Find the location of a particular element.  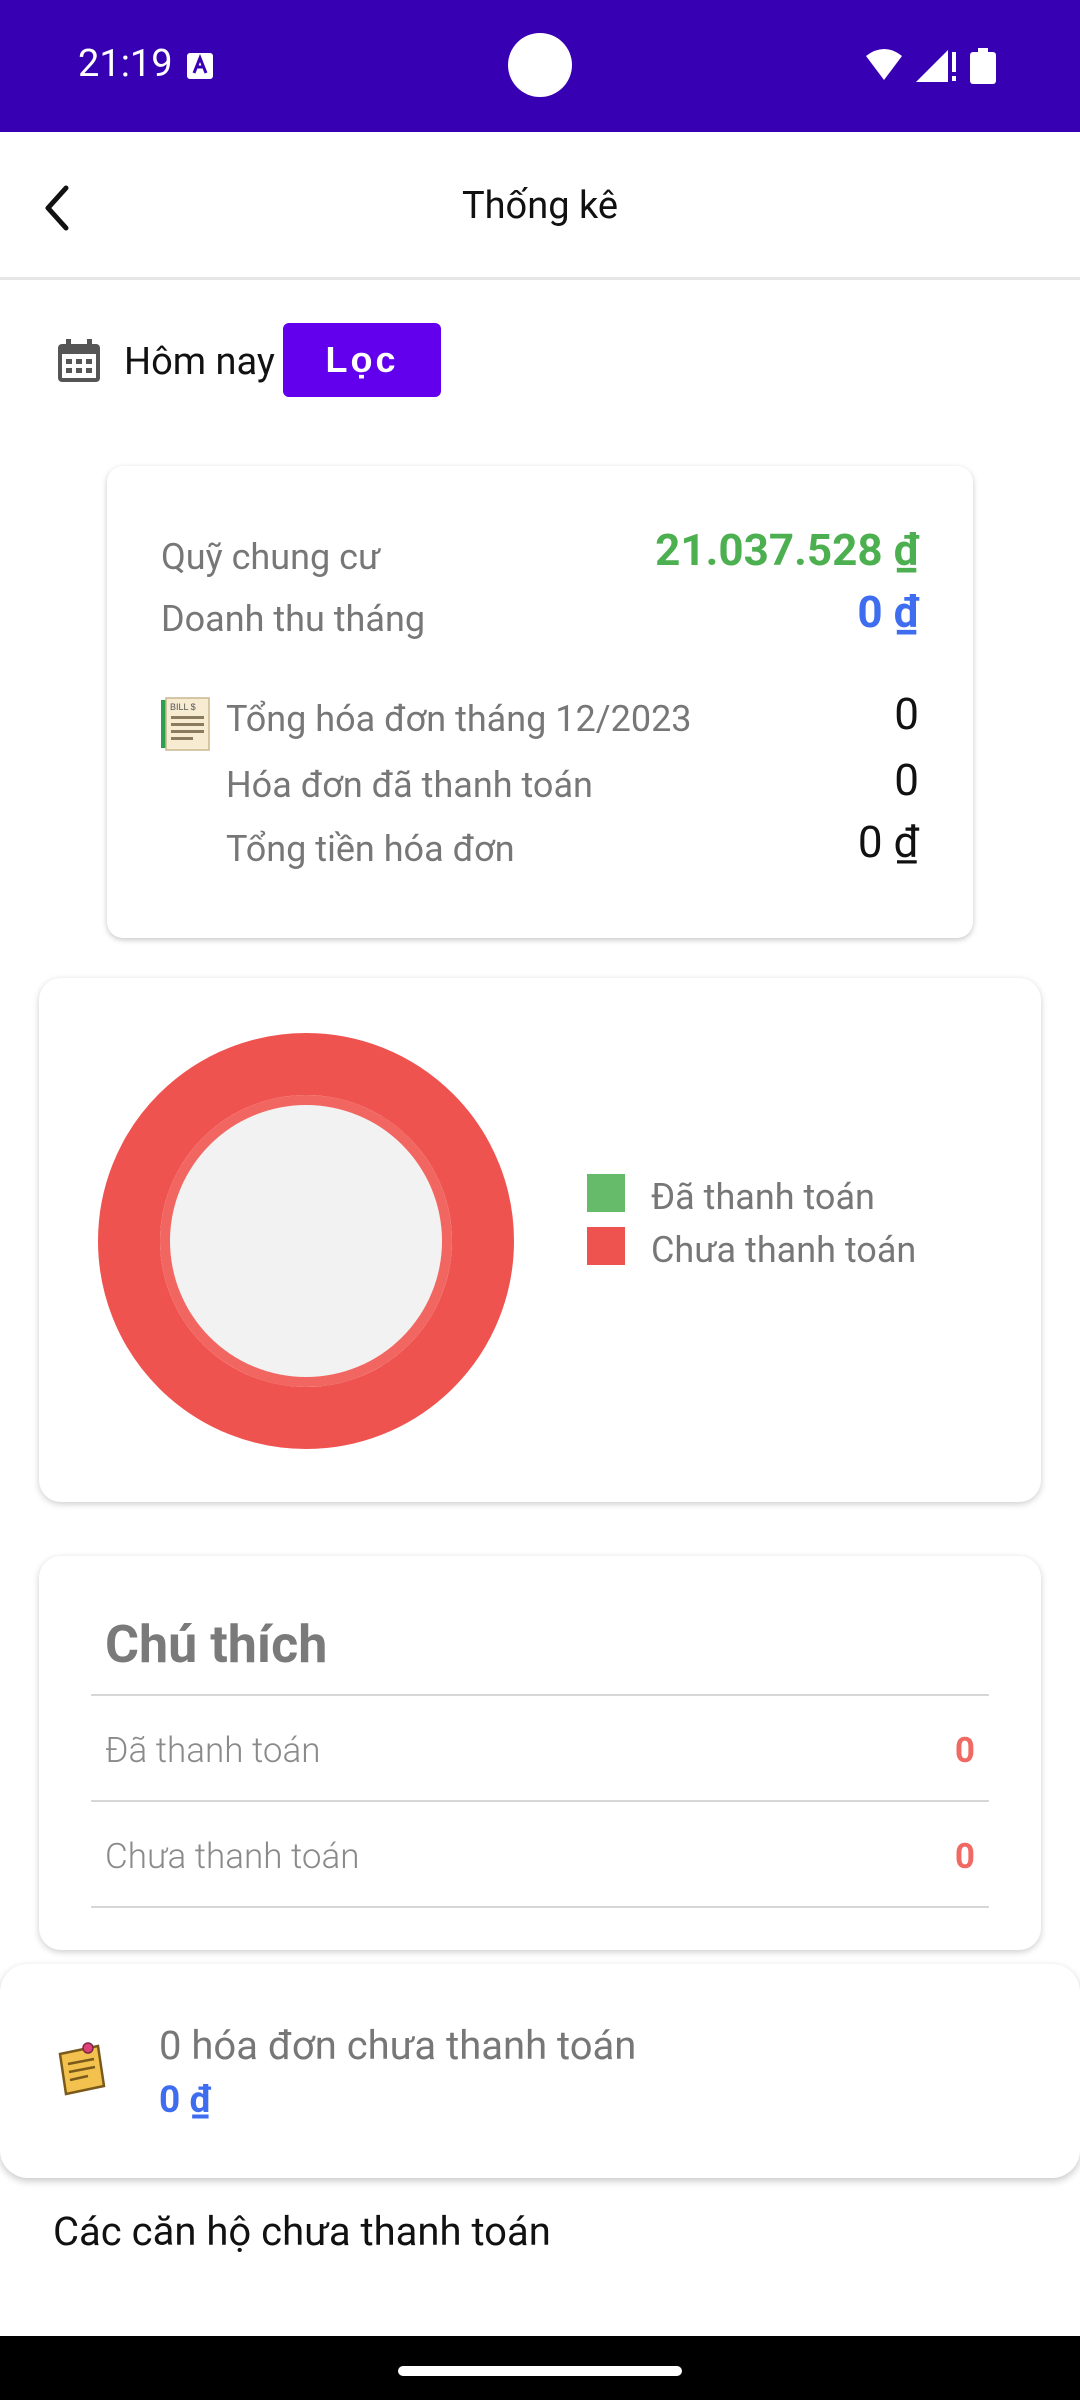

revenue-value: 0 ₫ is located at coordinates (888, 612).